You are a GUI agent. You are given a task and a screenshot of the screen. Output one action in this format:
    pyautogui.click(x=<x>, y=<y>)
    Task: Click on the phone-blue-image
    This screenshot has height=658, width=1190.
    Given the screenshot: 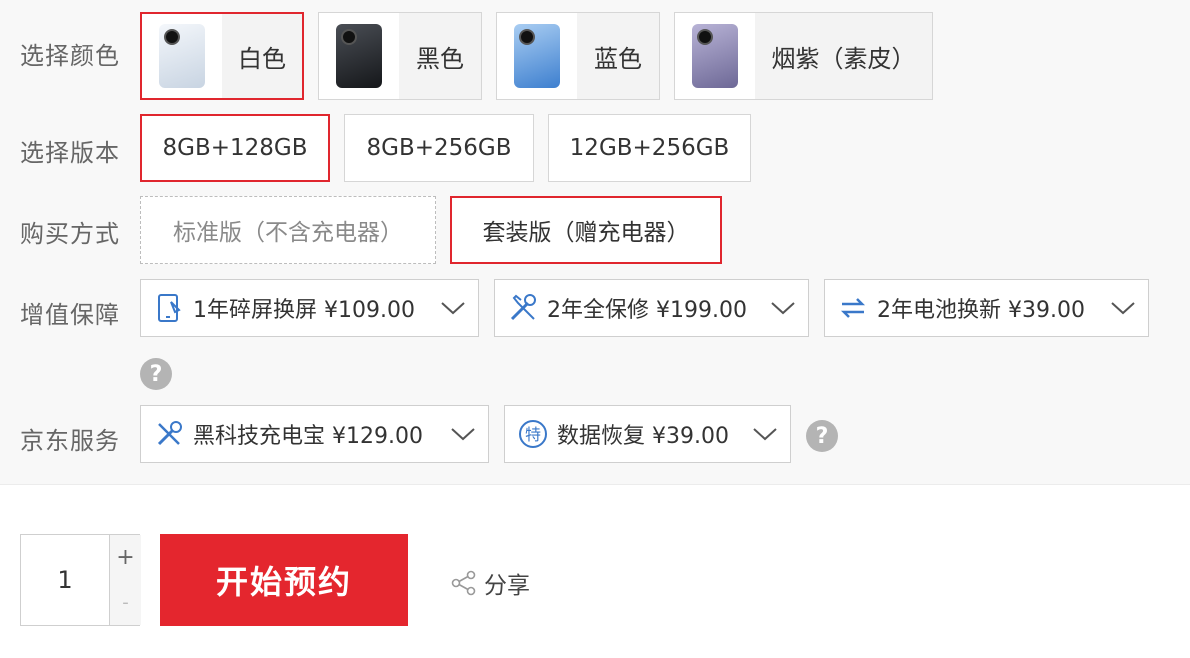 What is the action you would take?
    pyautogui.click(x=537, y=56)
    